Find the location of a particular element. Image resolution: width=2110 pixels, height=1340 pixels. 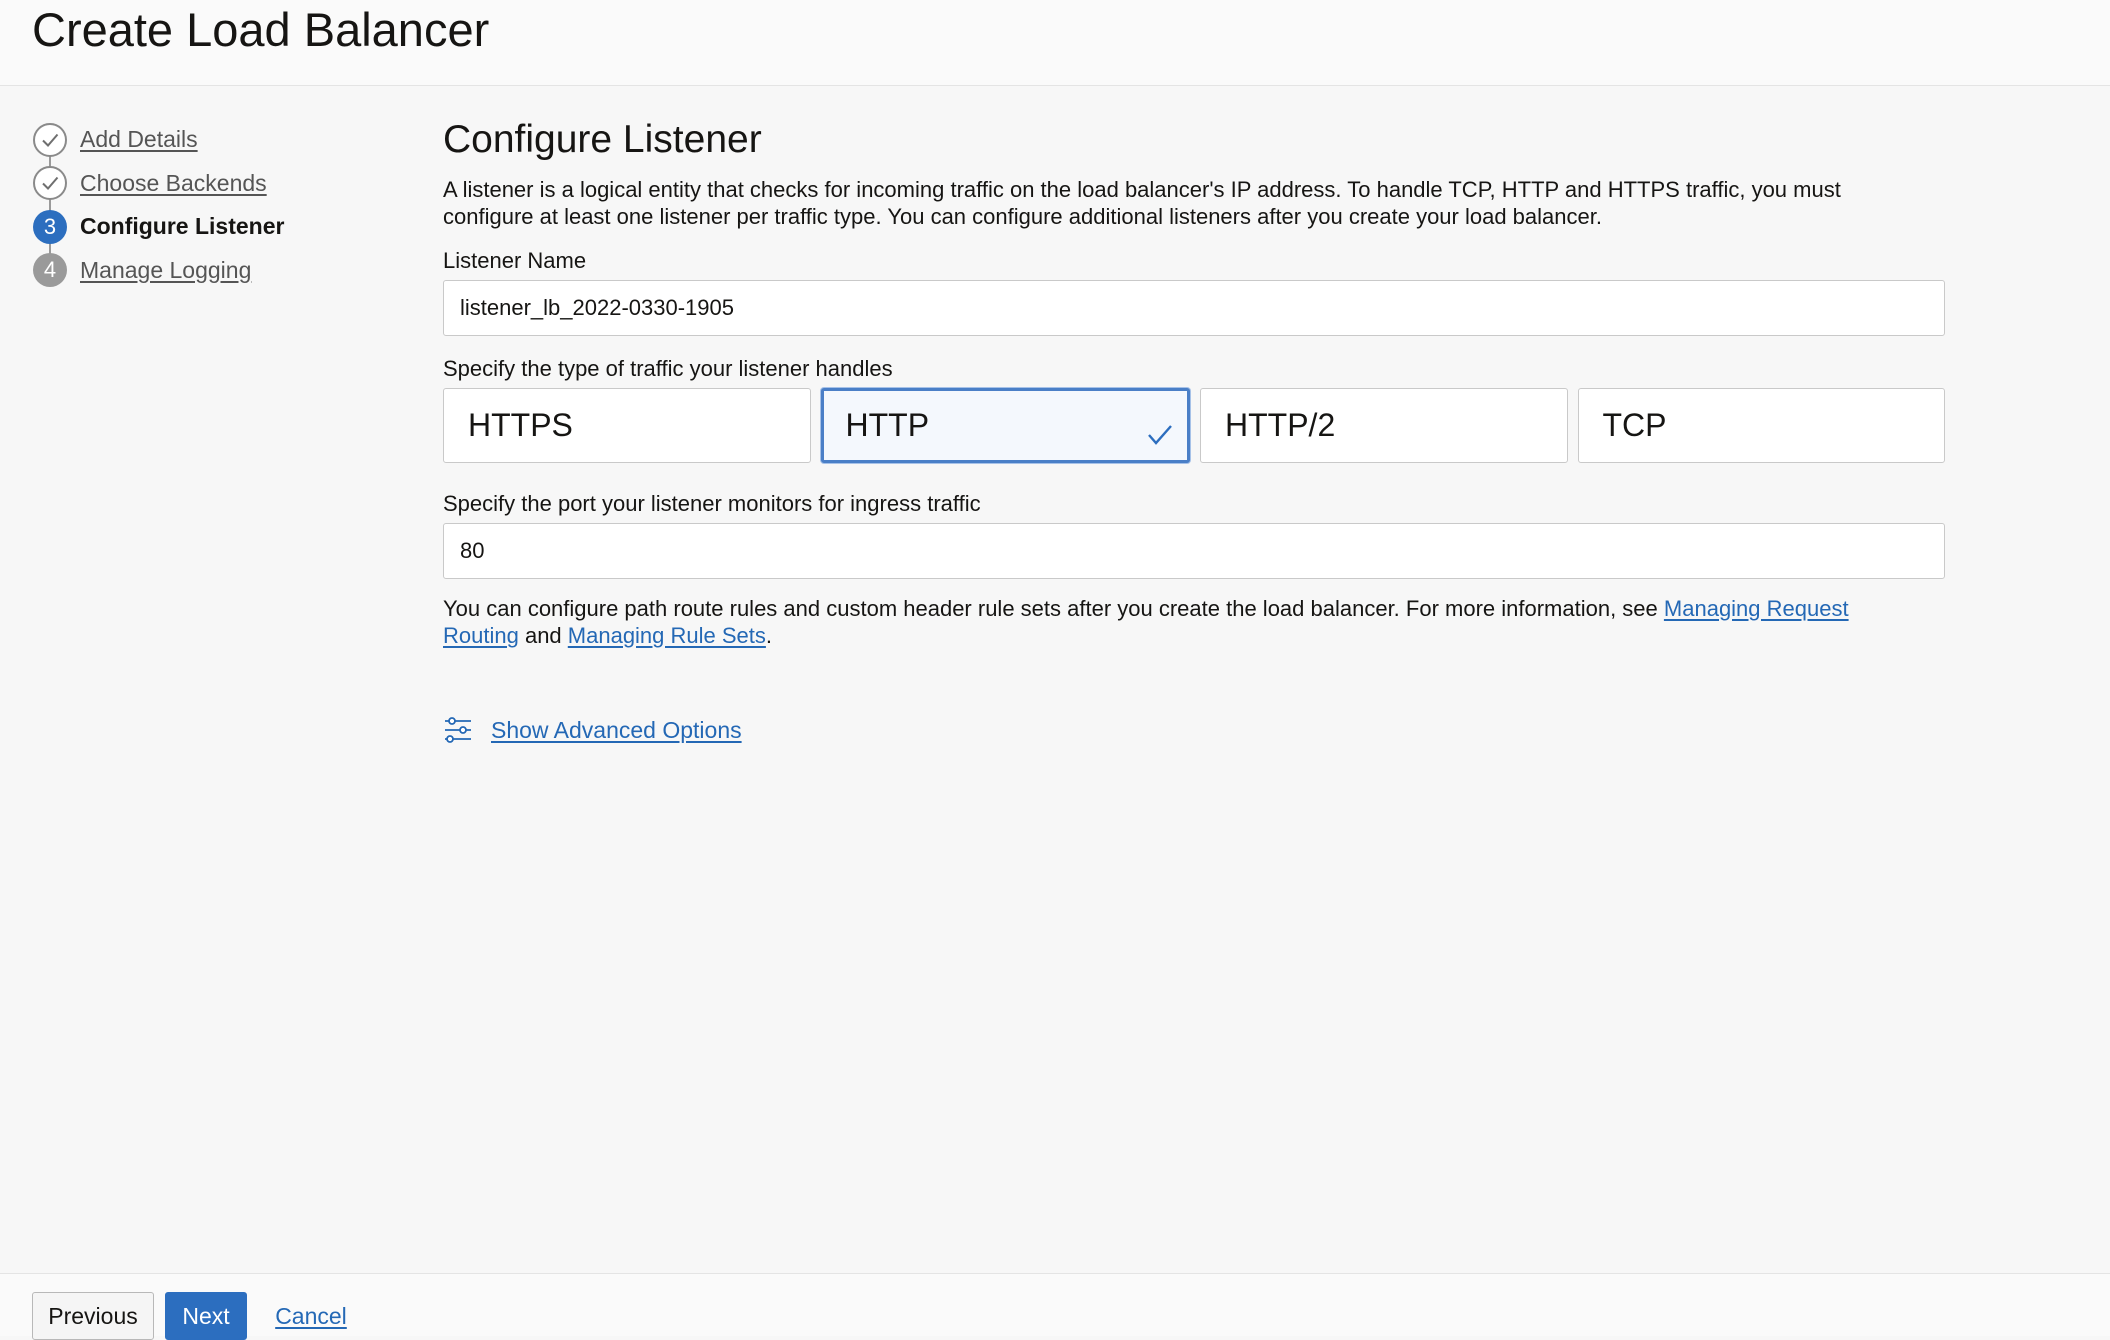

port-input: 80 is located at coordinates (1194, 551).